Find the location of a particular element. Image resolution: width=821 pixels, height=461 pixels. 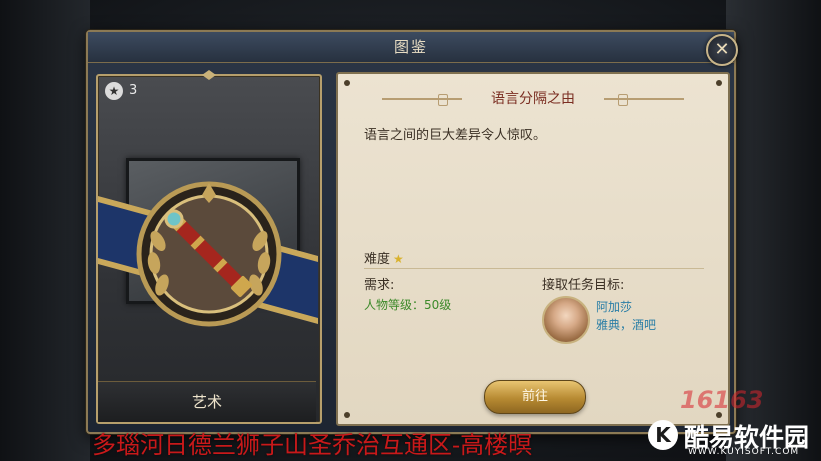

requirement-value: 人物等级：50级 is located at coordinates (408, 305).